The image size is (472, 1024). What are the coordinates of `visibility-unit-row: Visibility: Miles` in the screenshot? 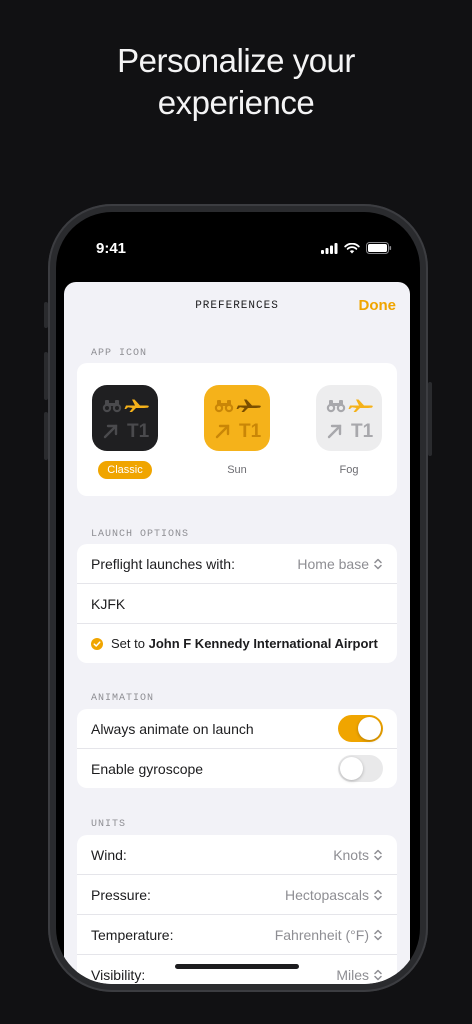 It's located at (237, 969).